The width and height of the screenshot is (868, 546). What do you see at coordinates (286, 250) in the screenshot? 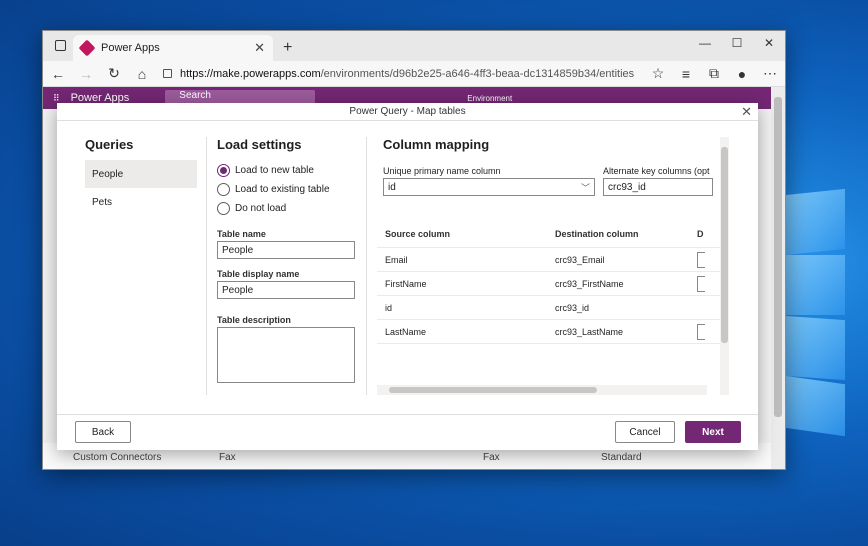
I see `table-name-input: People` at bounding box center [286, 250].